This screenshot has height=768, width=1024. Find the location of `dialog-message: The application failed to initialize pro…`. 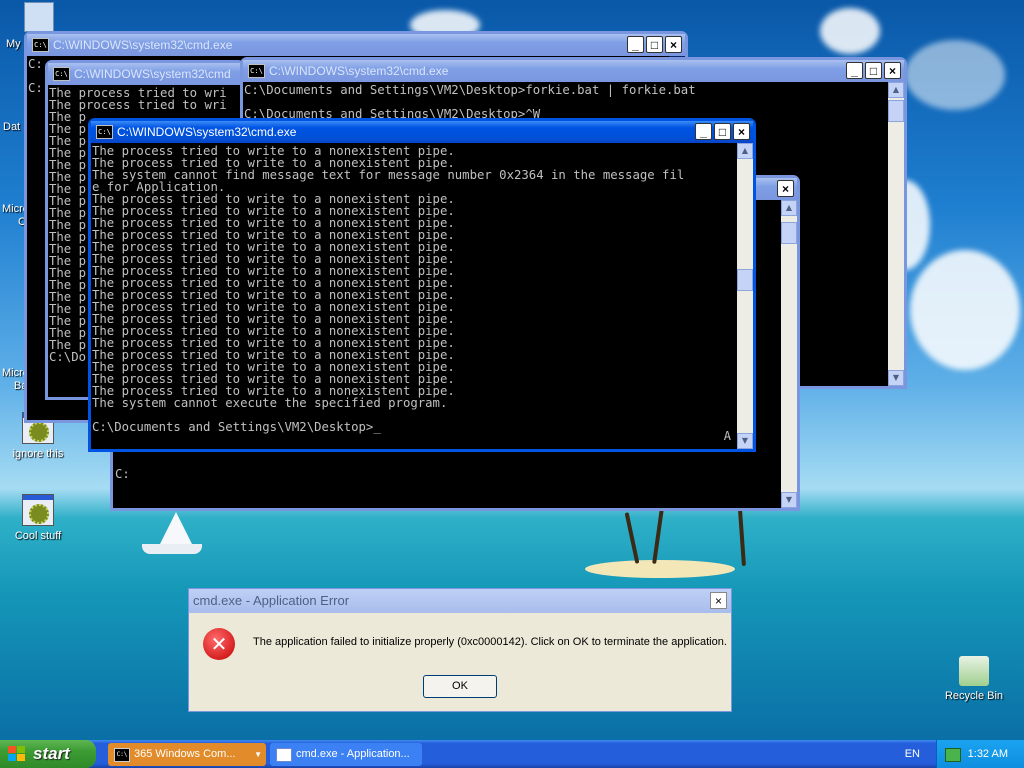

dialog-message: The application failed to initialize pro… is located at coordinates (490, 642).